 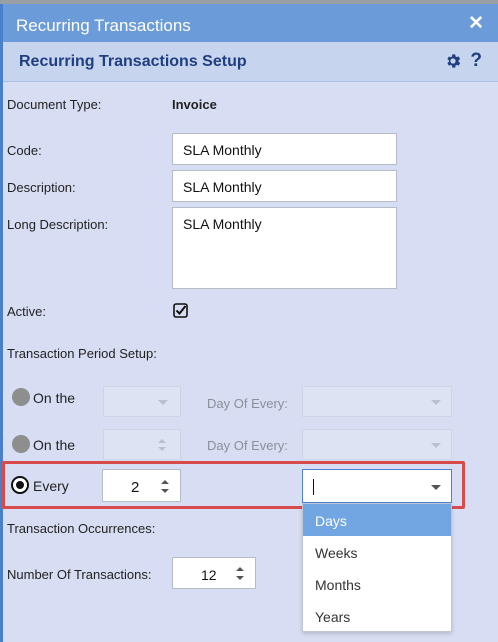 I want to click on every-label: Every, so click(x=51, y=486).